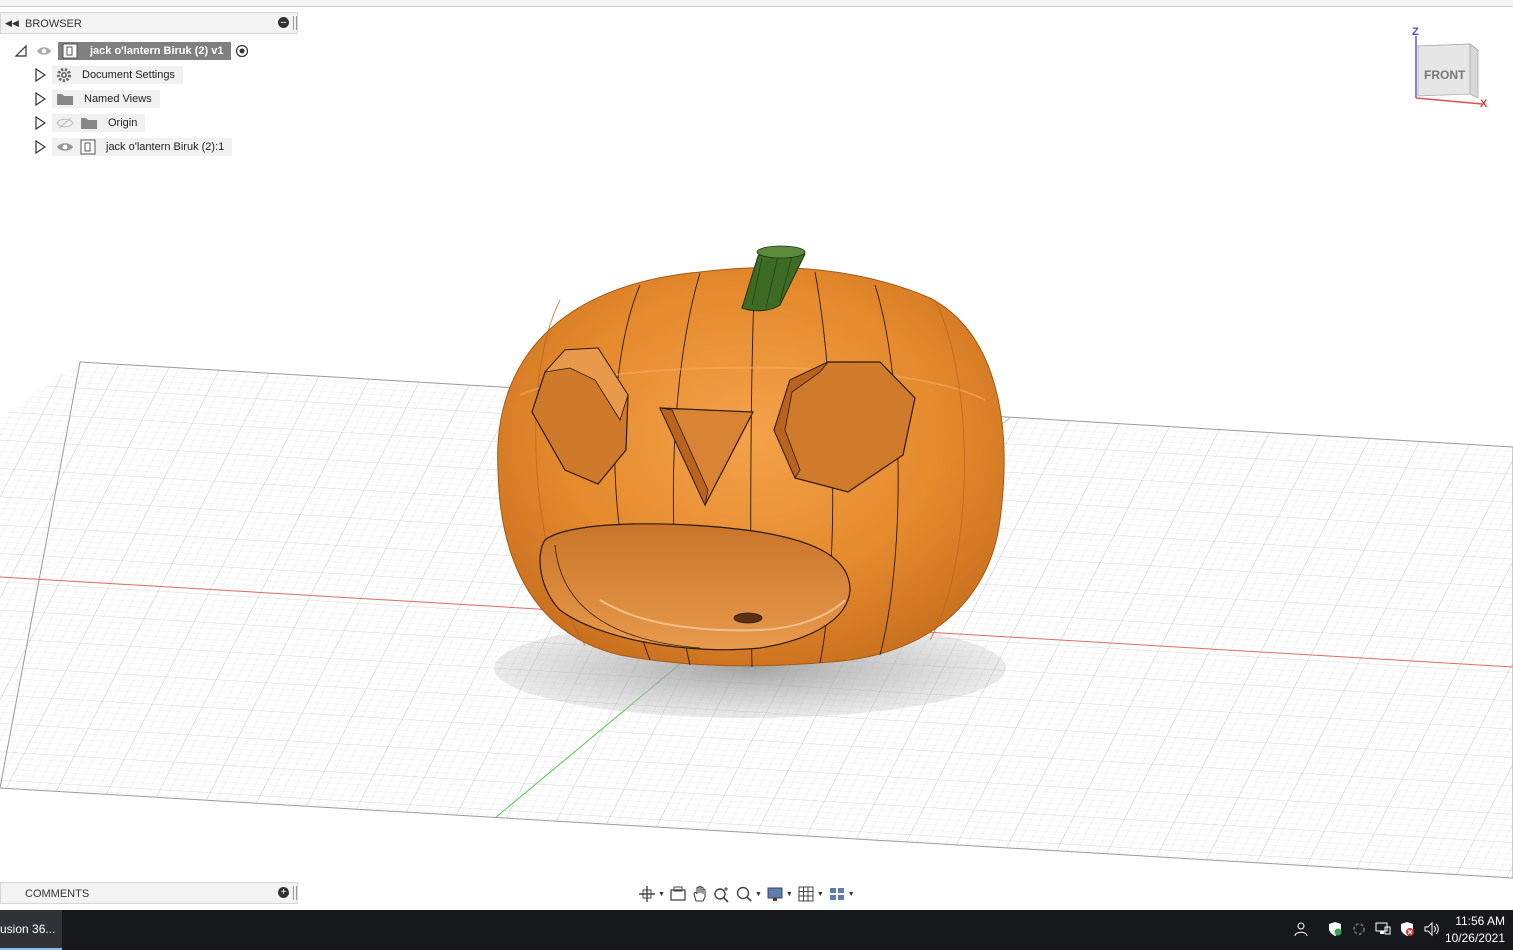  Describe the element at coordinates (1474, 938) in the screenshot. I see `clock-date: 10/26/2021` at that location.